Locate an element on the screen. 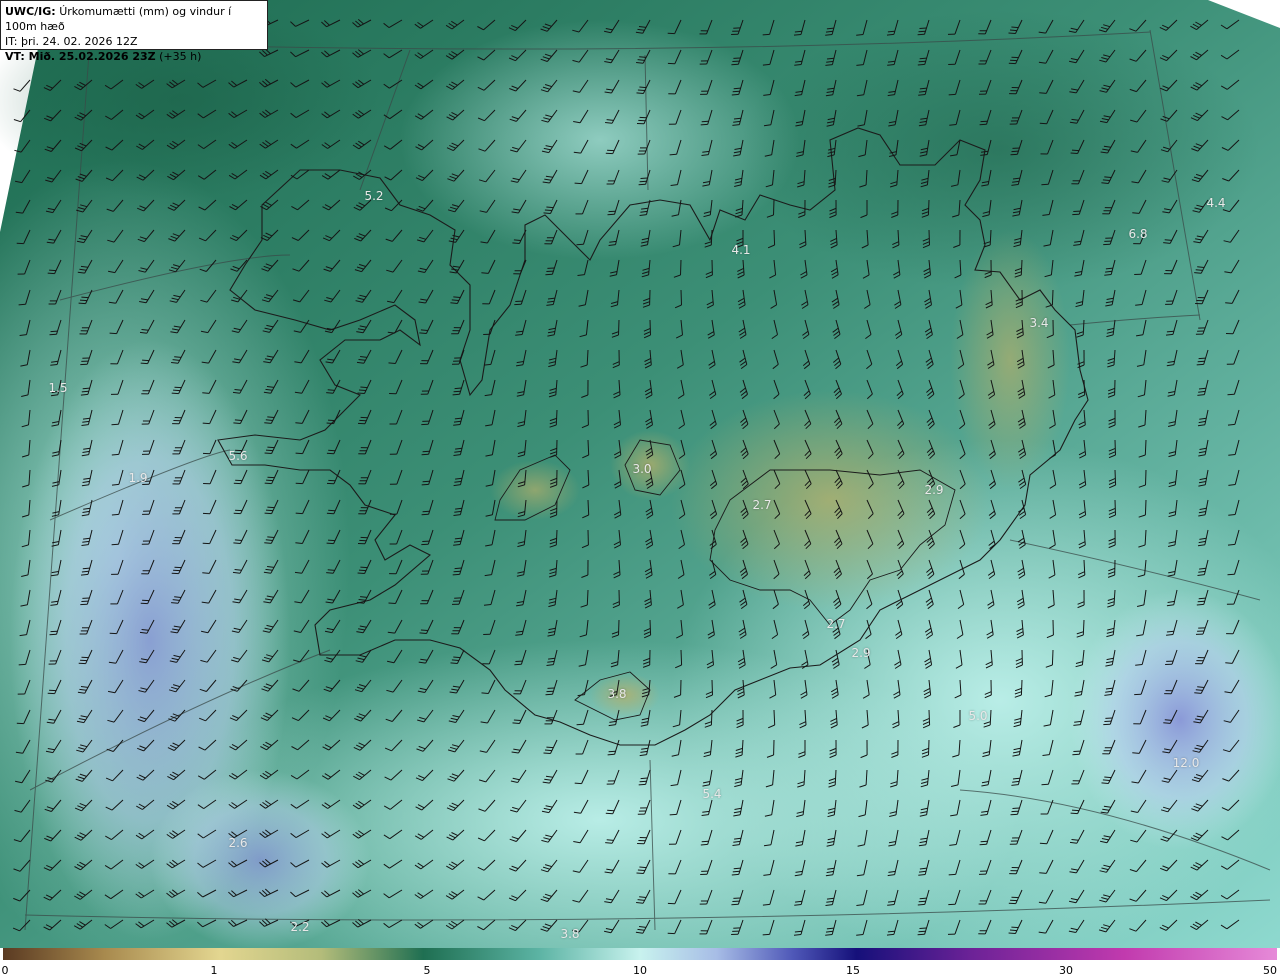 The height and width of the screenshot is (978, 1280). colorbar-tick: 0 is located at coordinates (5, 970).